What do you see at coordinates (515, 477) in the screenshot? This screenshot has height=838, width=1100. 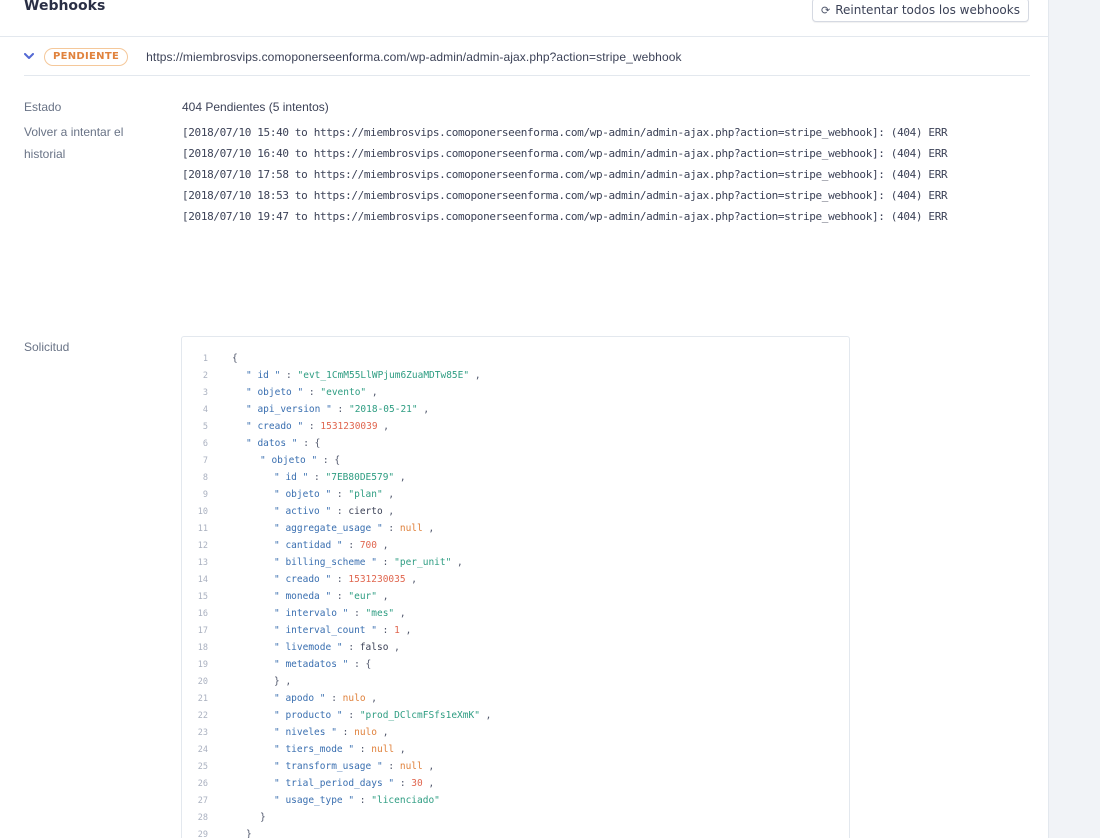 I see `code-line: 8 " id " : "7EB80DE579" ,` at bounding box center [515, 477].